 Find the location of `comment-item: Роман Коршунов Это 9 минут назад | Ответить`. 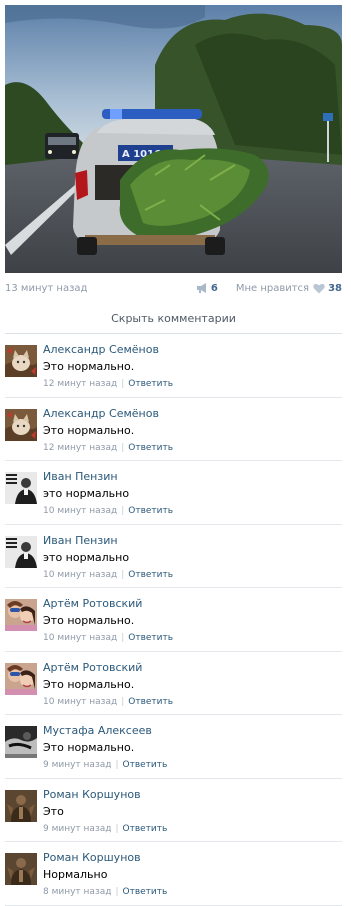

comment-item: Роман Коршунов Это 9 минут назад | Ответить is located at coordinates (173, 810).